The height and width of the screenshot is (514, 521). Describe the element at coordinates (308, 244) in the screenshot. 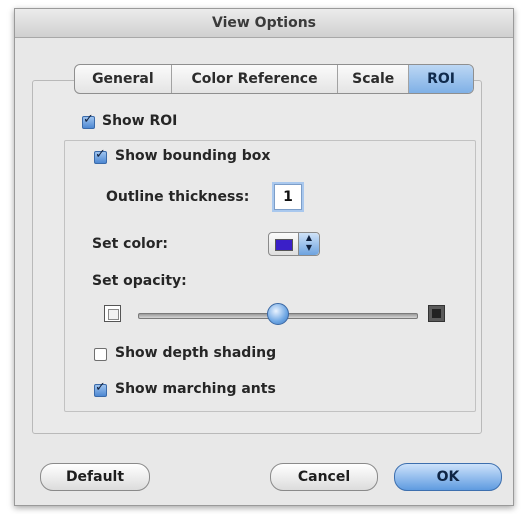

I see `popup-arrows-icon: ▲ ▼` at that location.